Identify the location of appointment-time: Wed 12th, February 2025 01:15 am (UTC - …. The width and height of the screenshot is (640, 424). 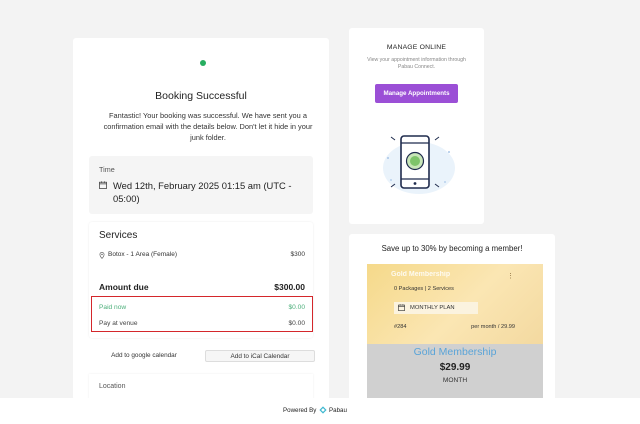
(202, 192).